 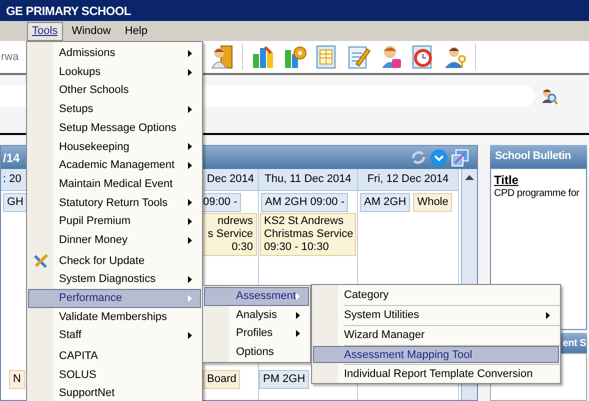 I want to click on toolbar-label: rwa, so click(x=10, y=57).